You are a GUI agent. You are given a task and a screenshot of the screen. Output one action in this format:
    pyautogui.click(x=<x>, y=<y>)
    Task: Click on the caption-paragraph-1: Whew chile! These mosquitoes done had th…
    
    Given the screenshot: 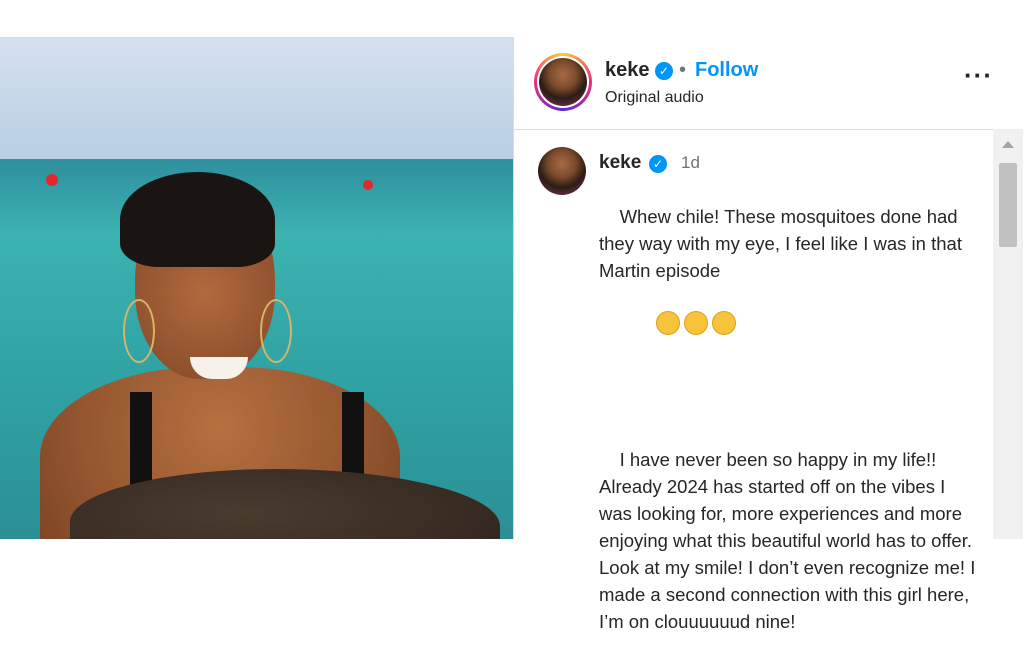 What is the action you would take?
    pyautogui.click(x=783, y=243)
    